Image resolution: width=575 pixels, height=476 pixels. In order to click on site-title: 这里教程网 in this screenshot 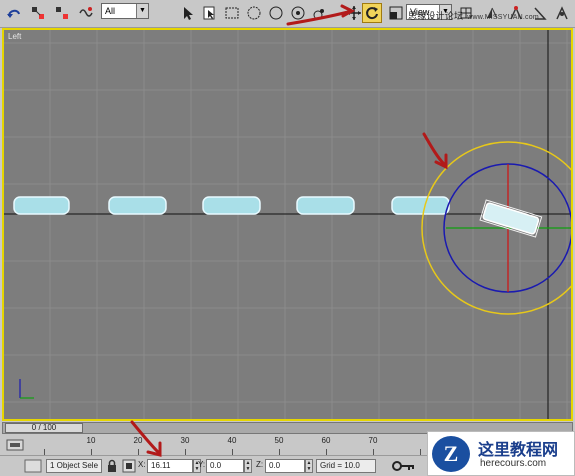, I will do `click(518, 450)`.